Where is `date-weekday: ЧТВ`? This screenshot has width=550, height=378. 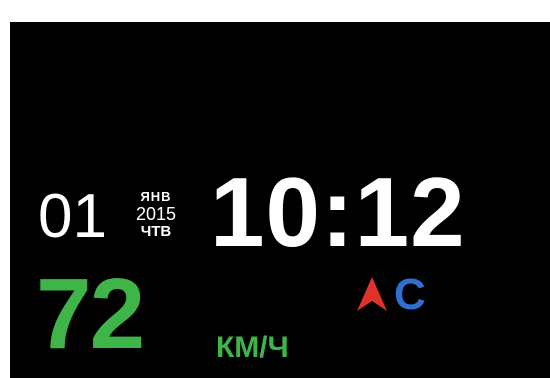
date-weekday: ЧТВ is located at coordinates (156, 231).